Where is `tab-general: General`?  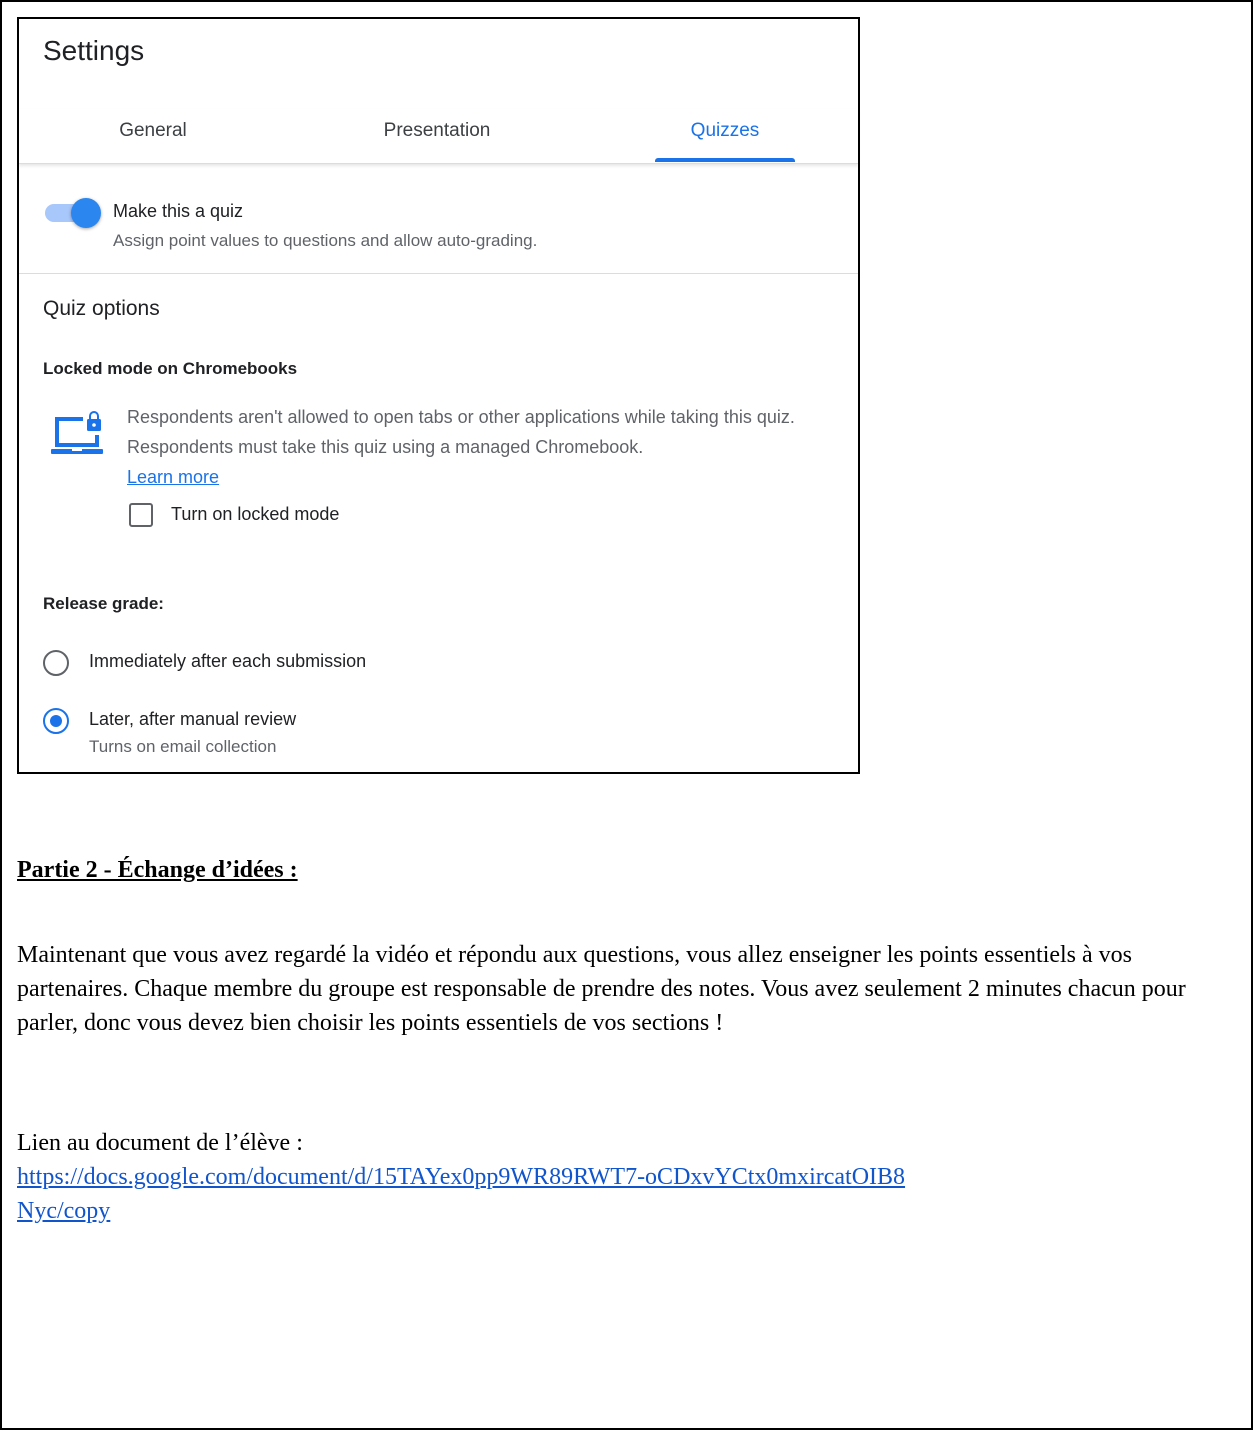
tab-general: General is located at coordinates (153, 136).